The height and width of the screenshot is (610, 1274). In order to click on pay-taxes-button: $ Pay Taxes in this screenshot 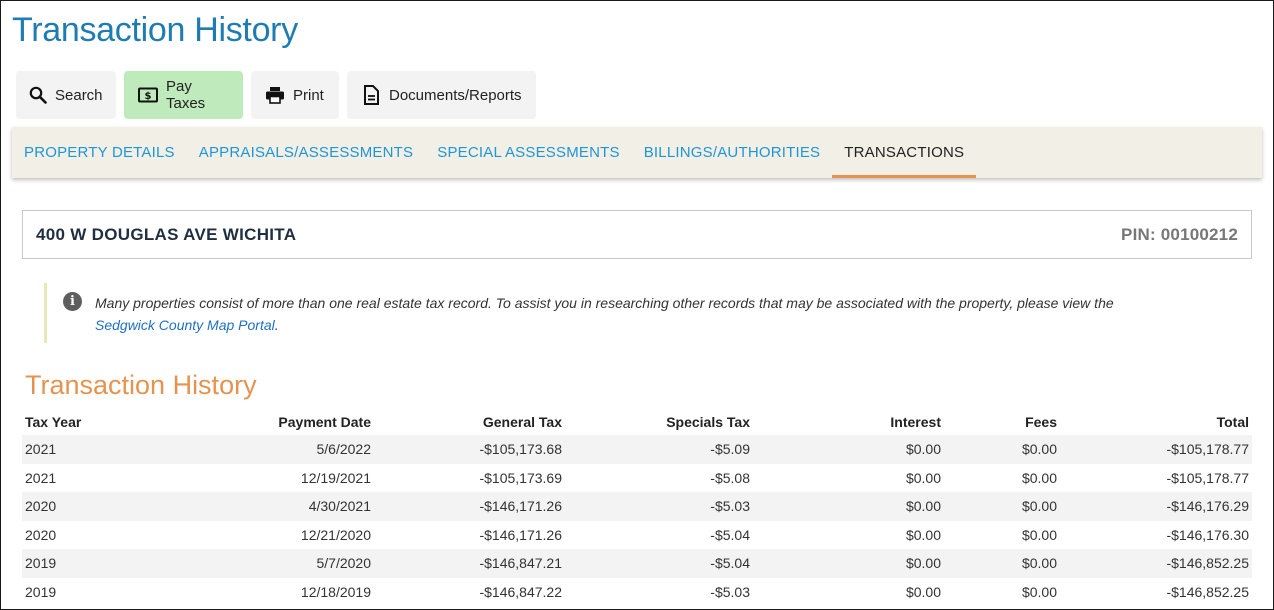, I will do `click(183, 95)`.